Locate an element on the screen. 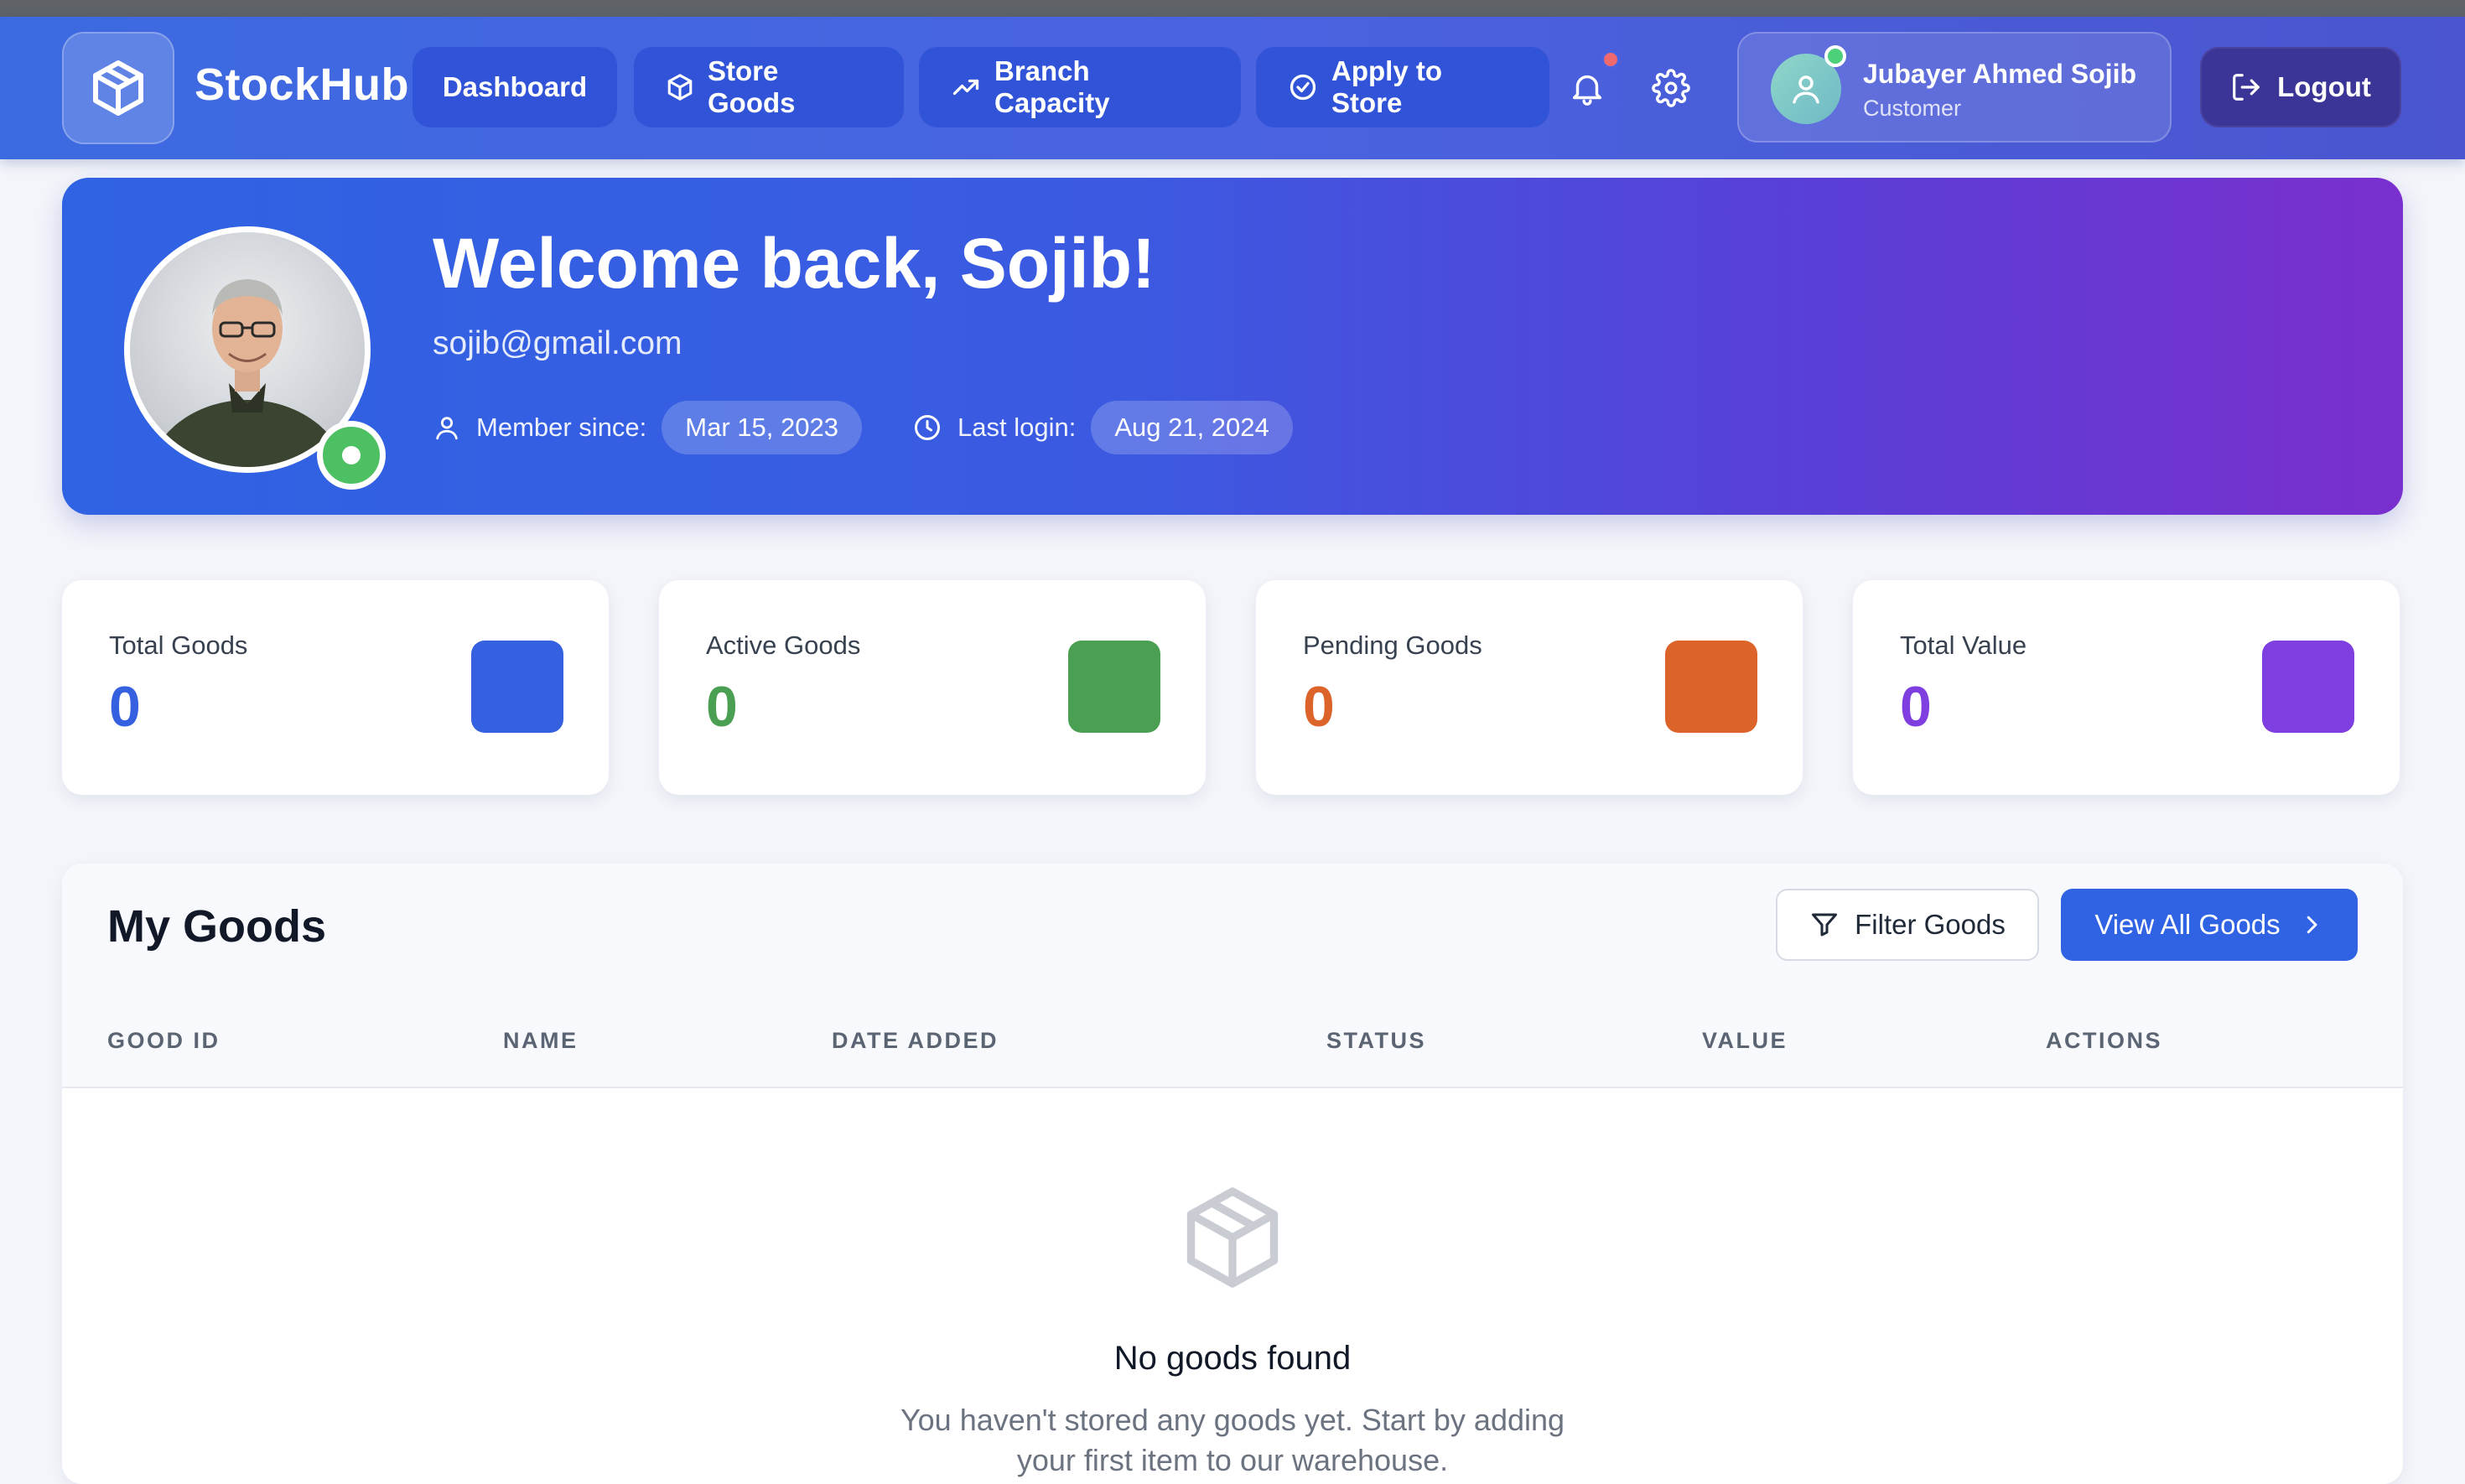 The width and height of the screenshot is (2465, 1484). goods-panel-header: My Goods Filter Goods View All Goods is located at coordinates (1232, 930).